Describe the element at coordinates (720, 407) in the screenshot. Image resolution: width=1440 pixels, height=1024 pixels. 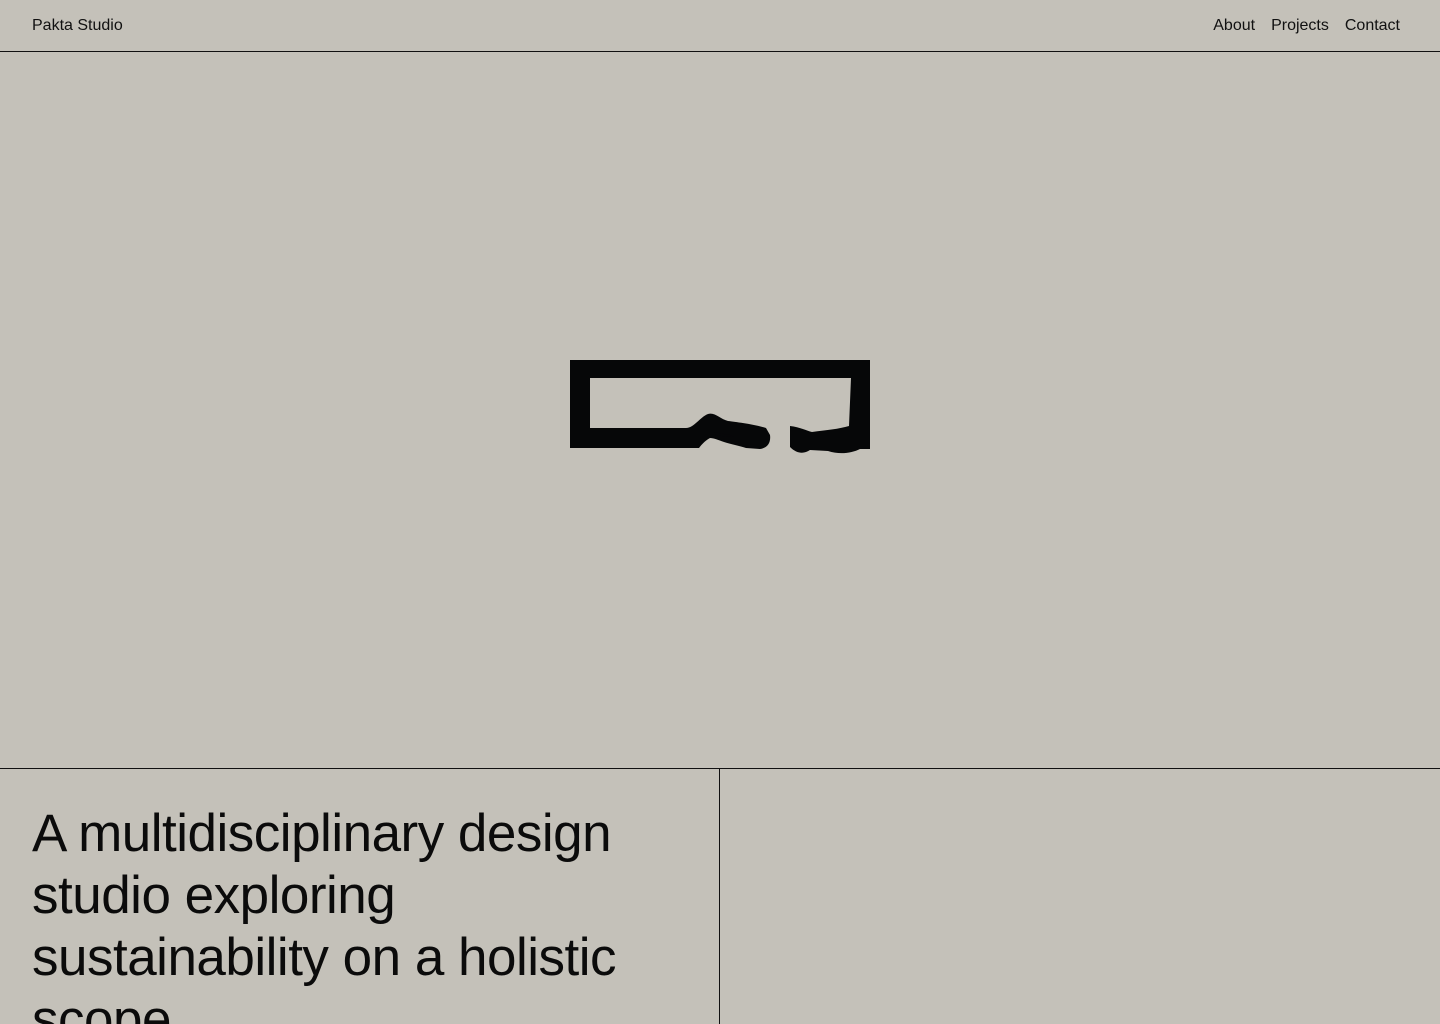
I see `pakta-logo-icon` at that location.